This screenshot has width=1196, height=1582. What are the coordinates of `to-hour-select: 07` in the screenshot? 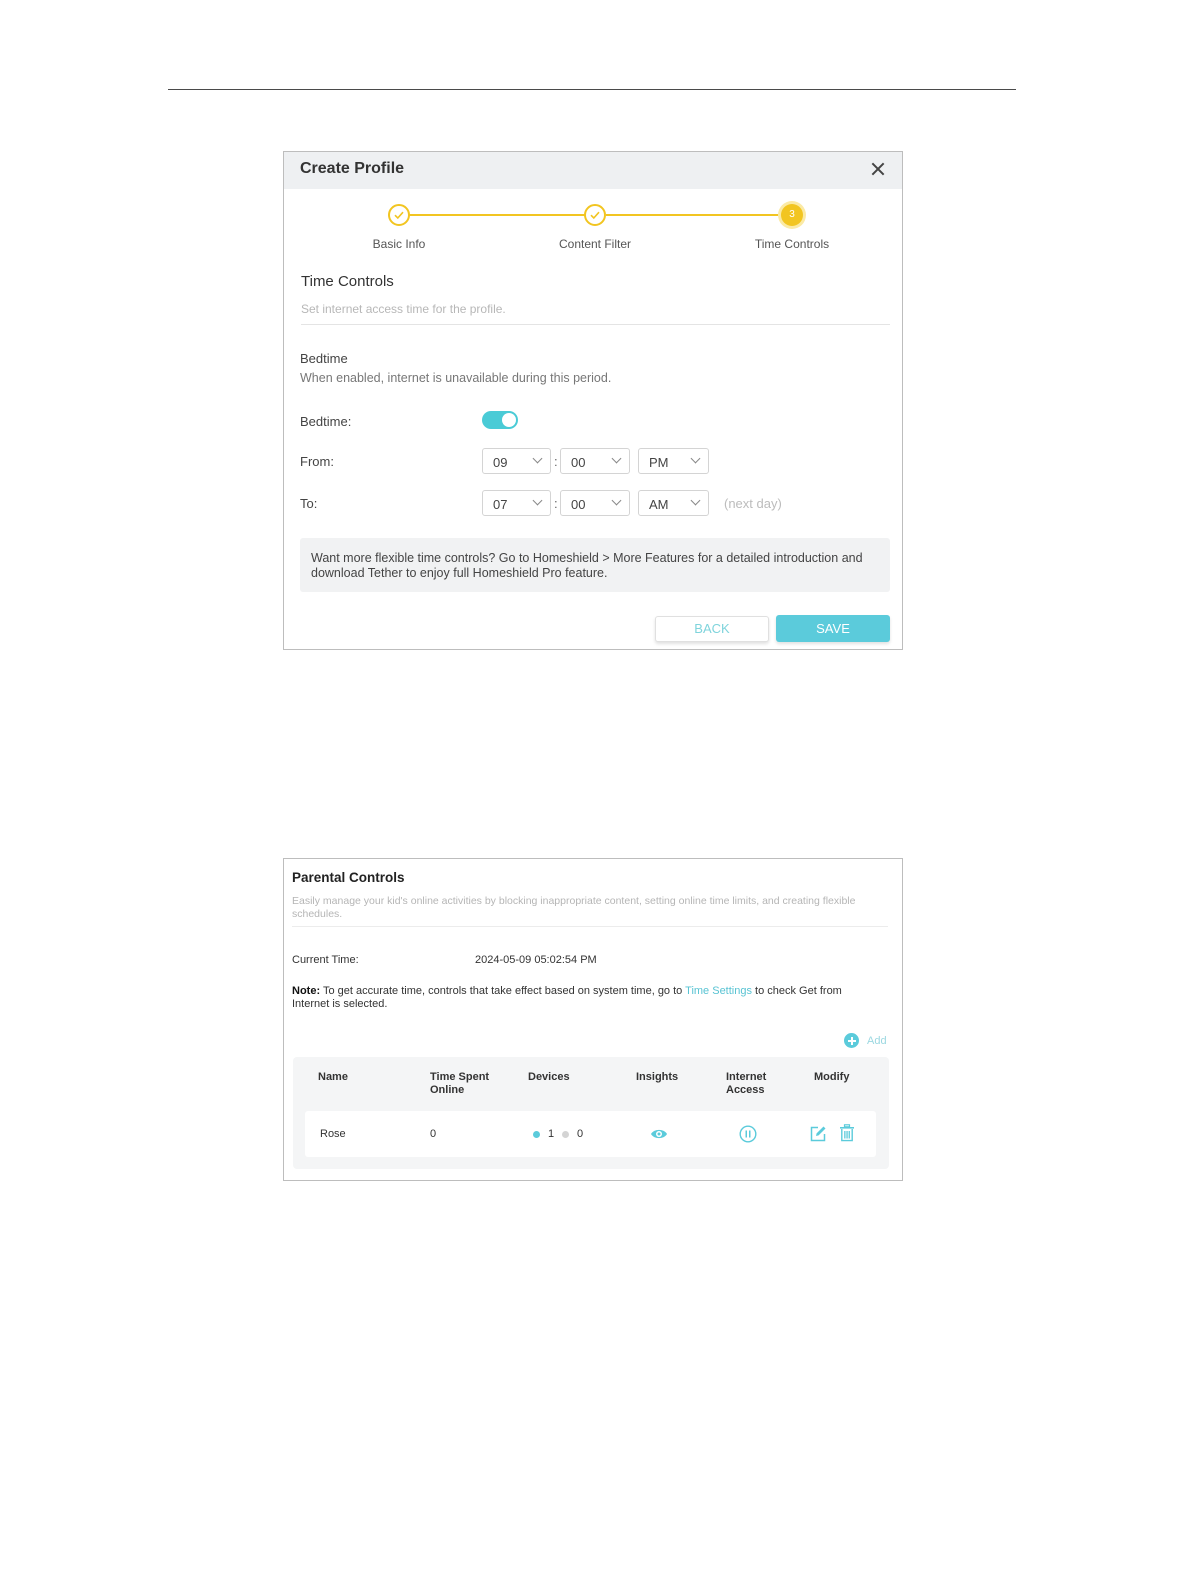 It's located at (516, 503).